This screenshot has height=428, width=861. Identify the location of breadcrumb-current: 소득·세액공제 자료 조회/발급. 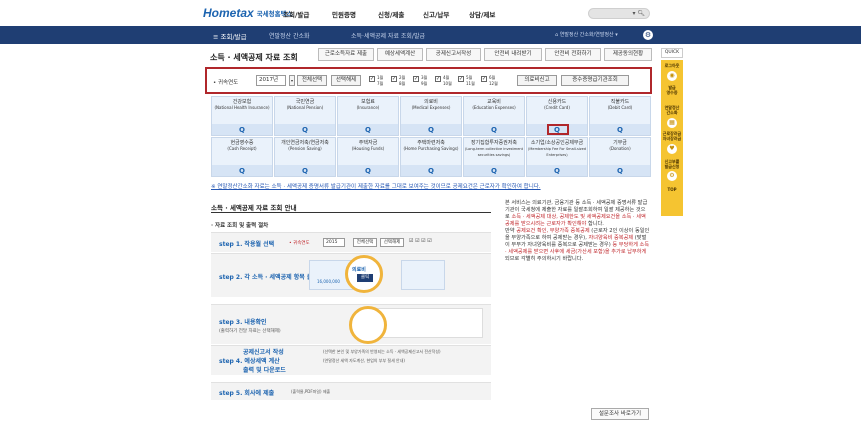
(388, 35).